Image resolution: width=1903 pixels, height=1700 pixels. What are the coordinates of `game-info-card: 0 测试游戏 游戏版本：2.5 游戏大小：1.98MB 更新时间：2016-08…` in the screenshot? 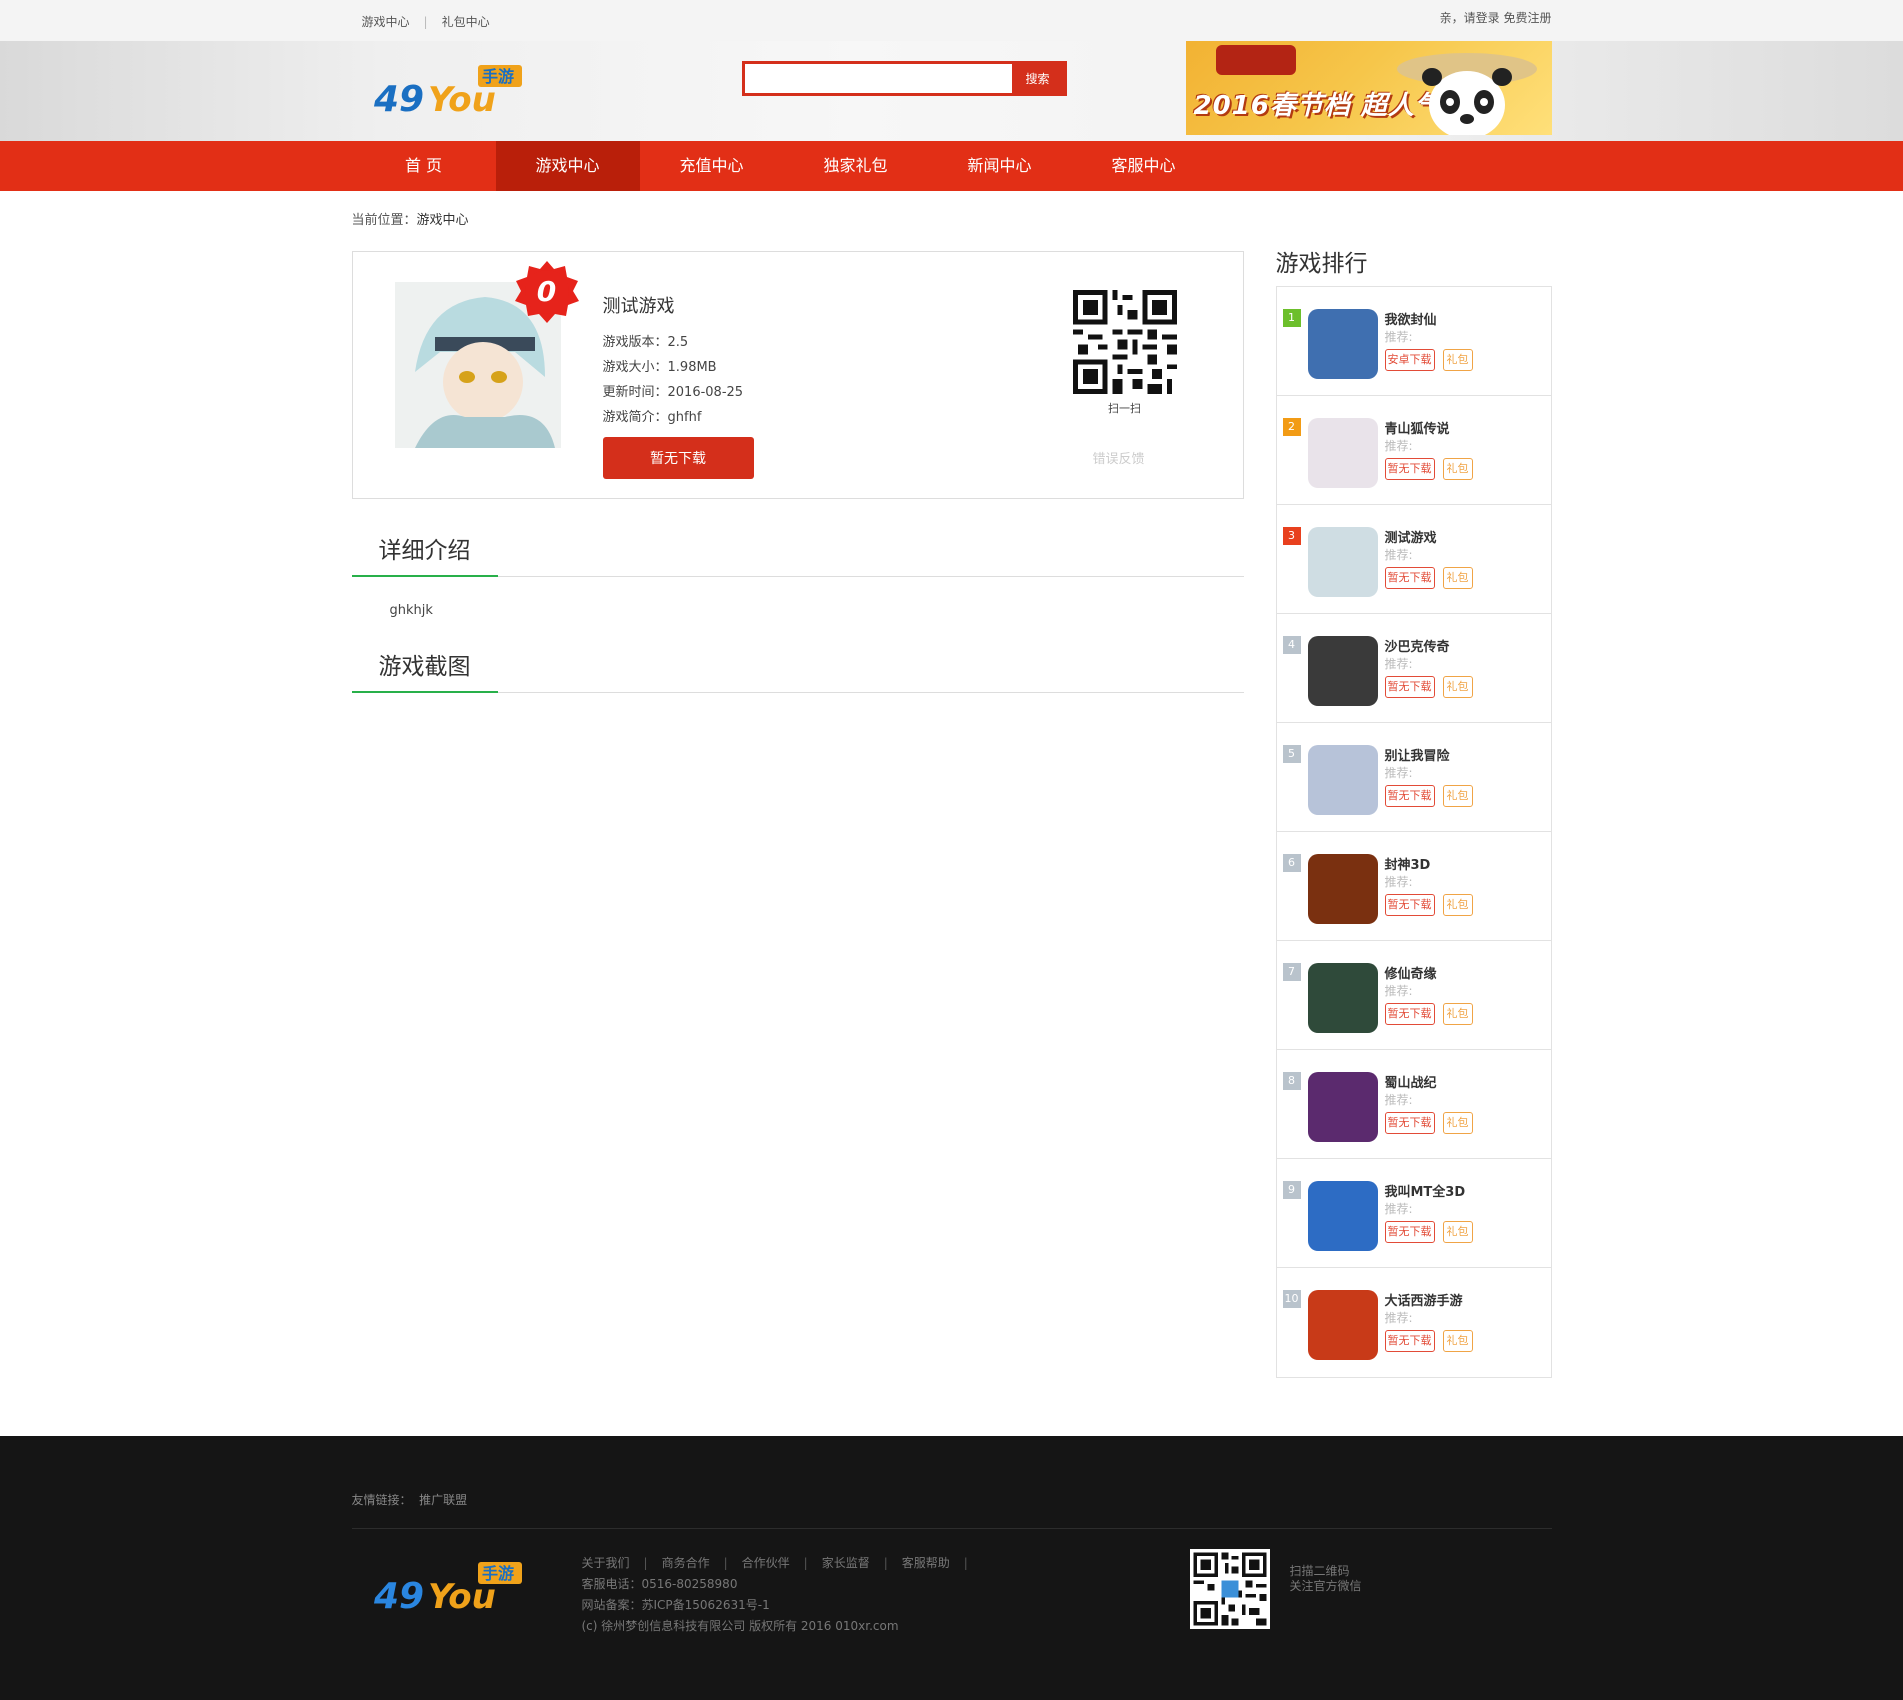 It's located at (797, 375).